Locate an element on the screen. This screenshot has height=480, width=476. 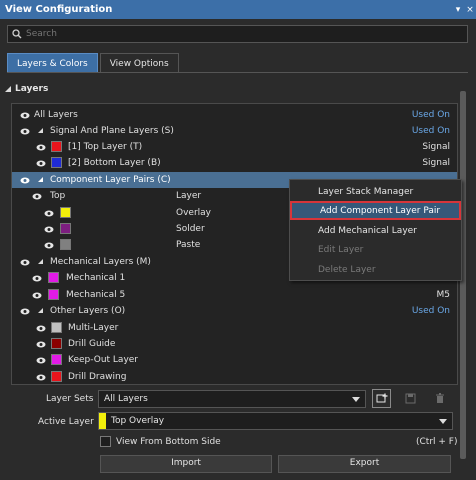
row-drill-drawing: Drill Drawing is located at coordinates (234, 376).